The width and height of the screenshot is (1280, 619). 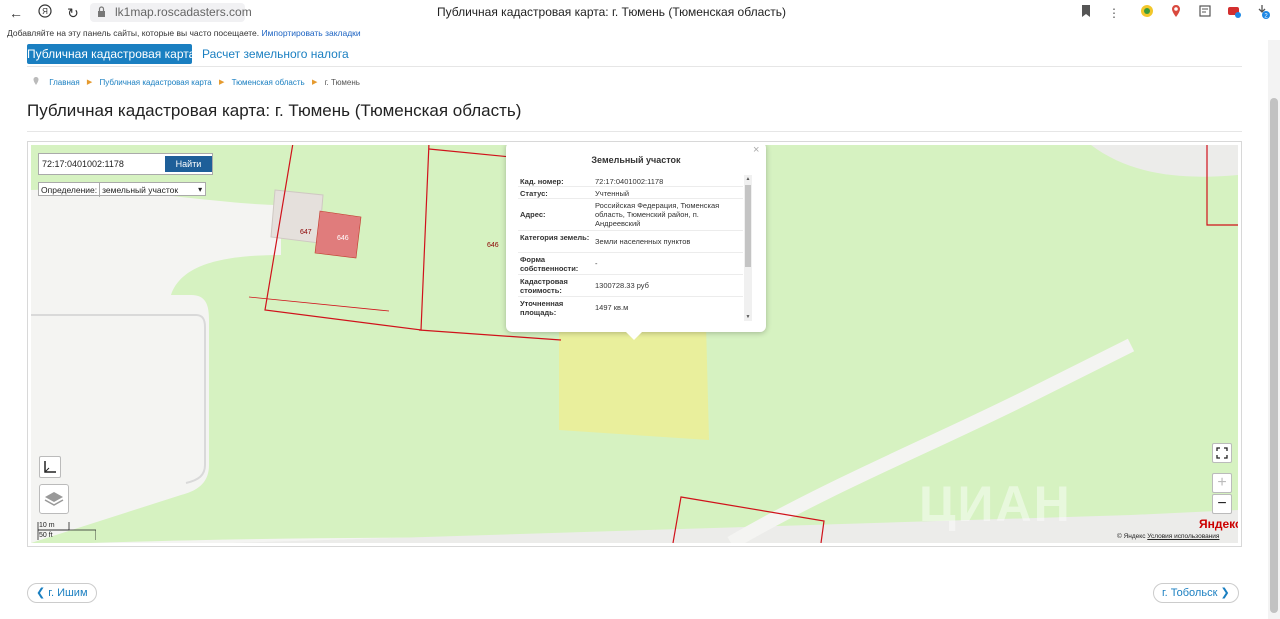 What do you see at coordinates (544, 286) in the screenshot?
I see `detail-key: Кадастровая стоимость:` at bounding box center [544, 286].